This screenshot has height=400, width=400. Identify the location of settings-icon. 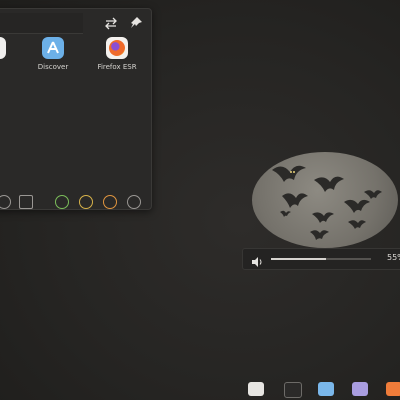
(256, 389).